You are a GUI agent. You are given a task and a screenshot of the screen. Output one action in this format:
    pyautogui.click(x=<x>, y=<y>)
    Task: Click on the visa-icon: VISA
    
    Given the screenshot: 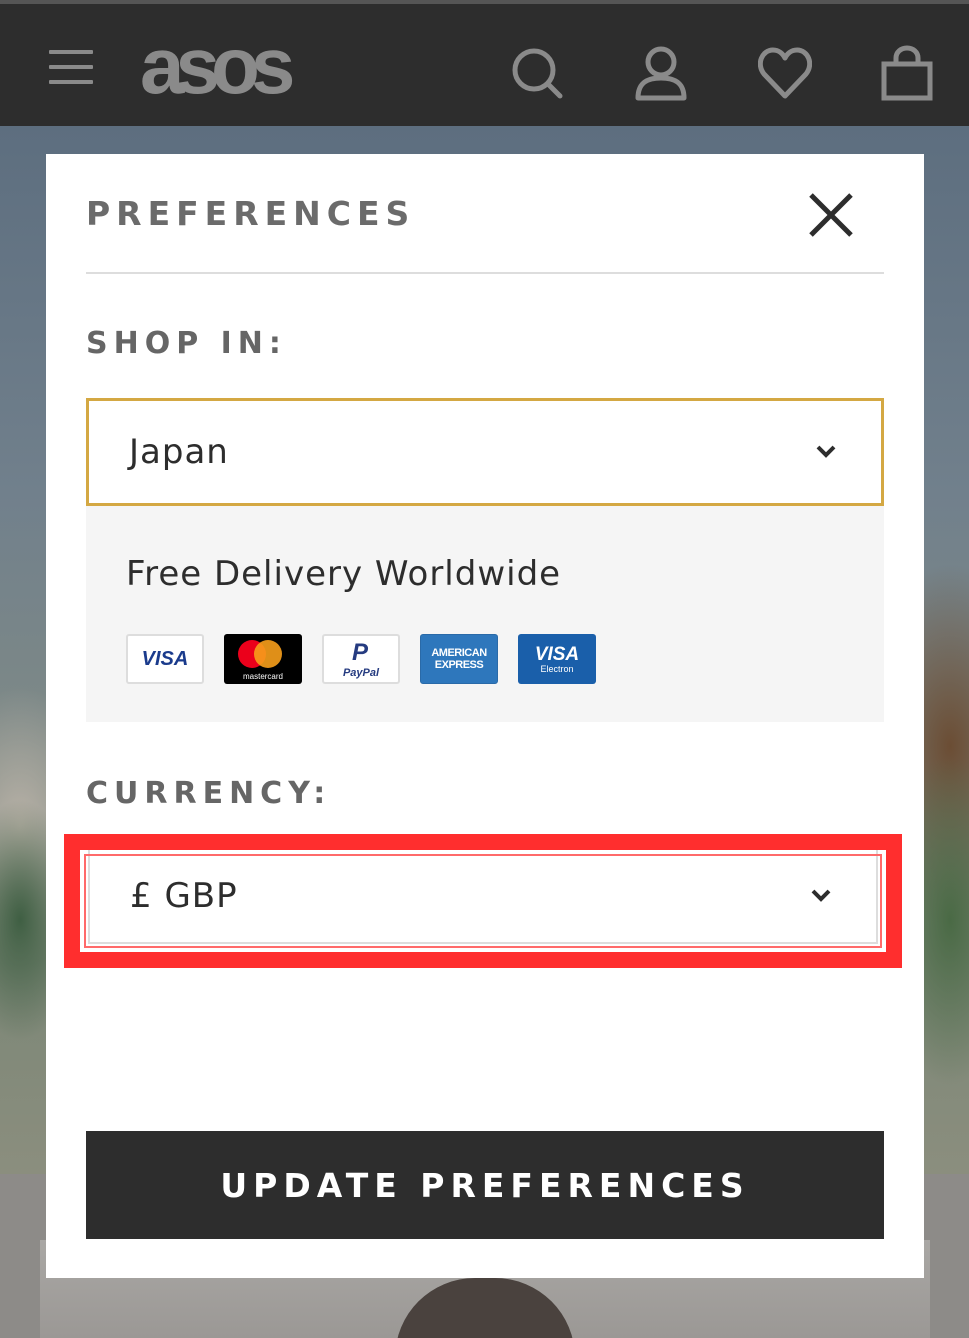 What is the action you would take?
    pyautogui.click(x=165, y=659)
    